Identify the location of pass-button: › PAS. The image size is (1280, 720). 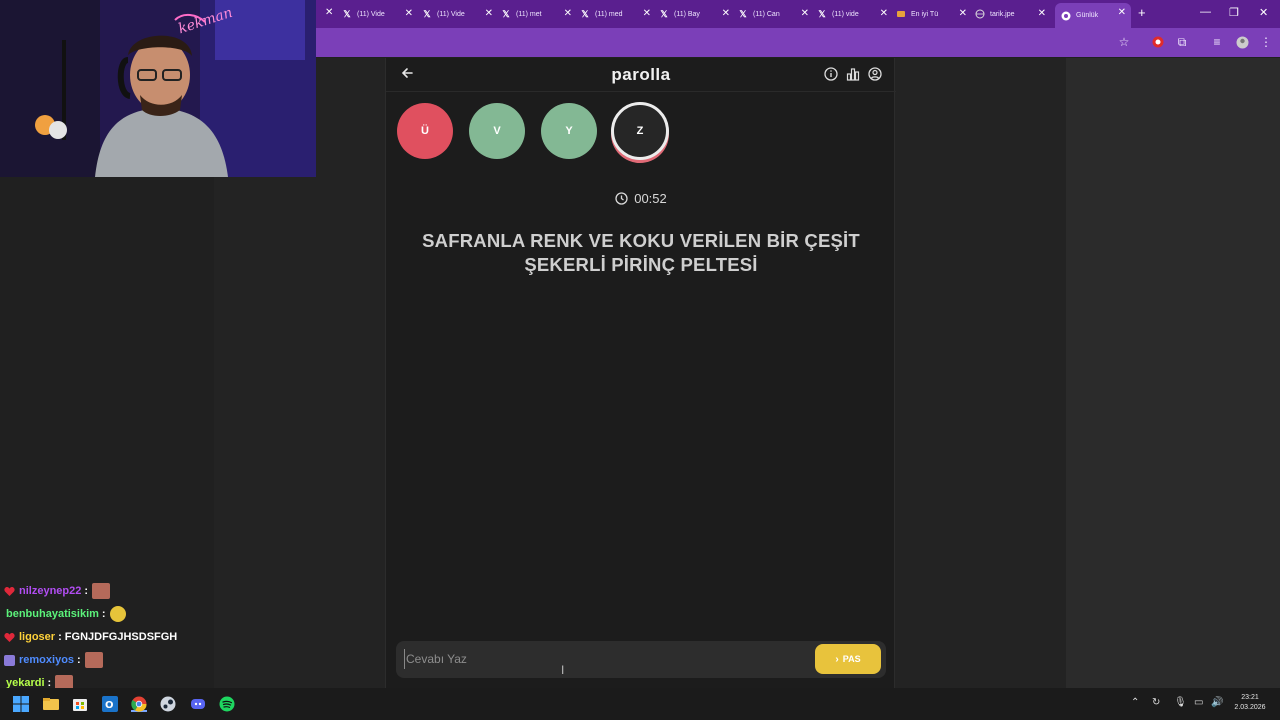
(848, 659).